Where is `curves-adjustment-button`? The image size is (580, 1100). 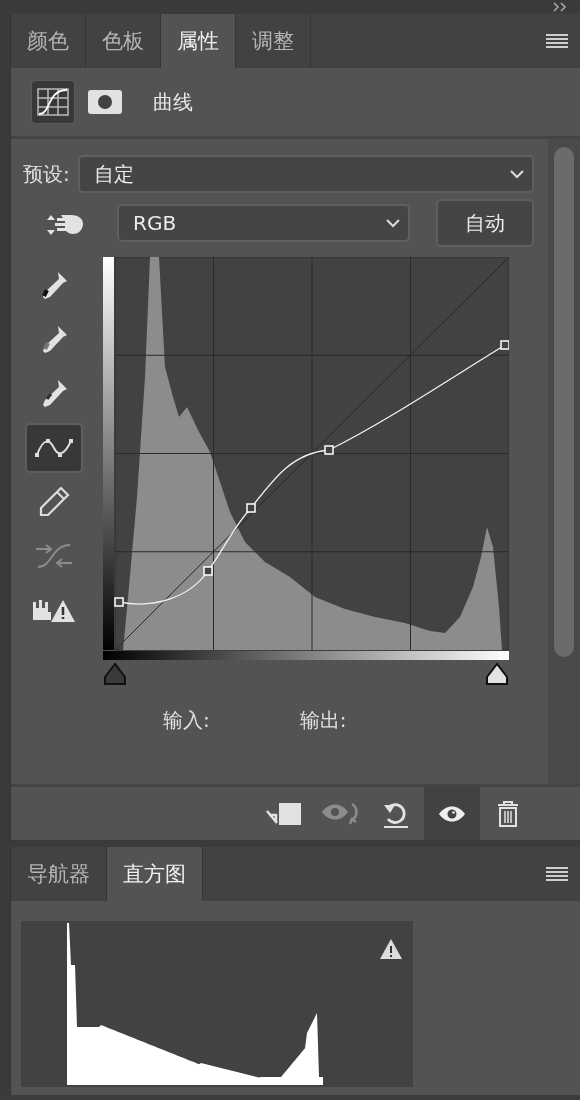
curves-adjustment-button is located at coordinates (53, 102).